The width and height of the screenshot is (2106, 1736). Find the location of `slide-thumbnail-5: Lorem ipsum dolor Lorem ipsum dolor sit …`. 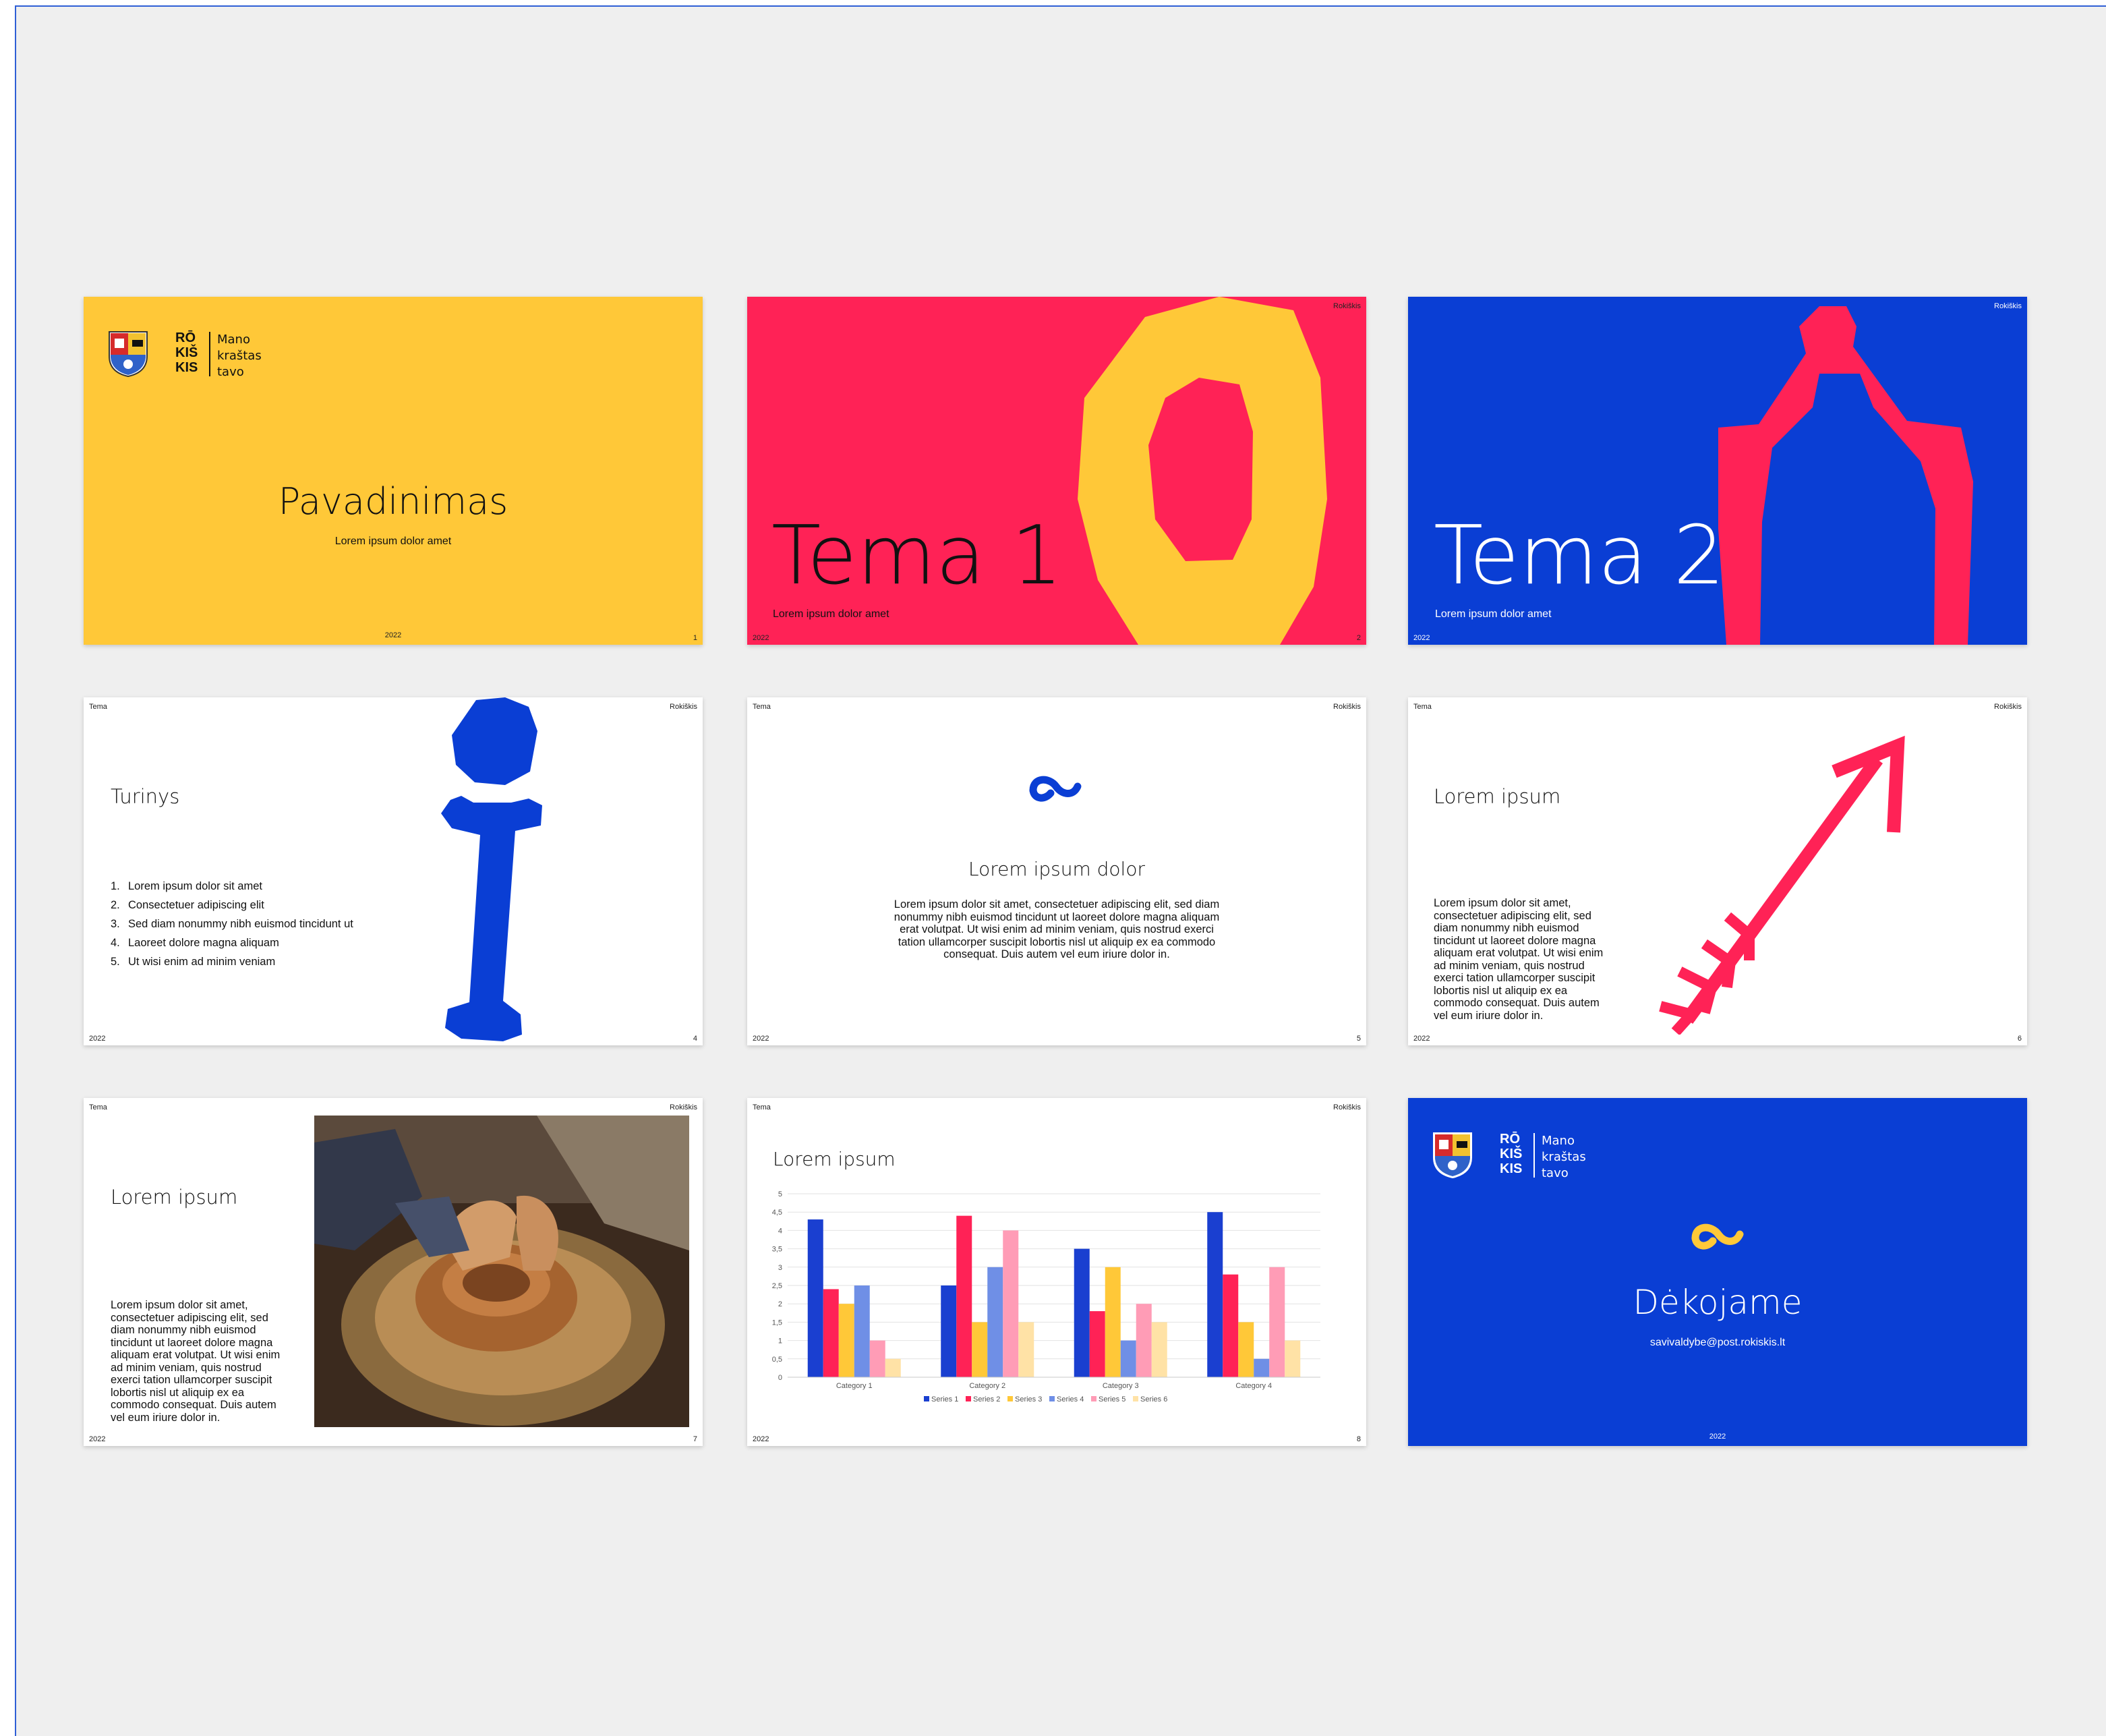

slide-thumbnail-5: Lorem ipsum dolor Lorem ipsum dolor sit … is located at coordinates (1056, 871).